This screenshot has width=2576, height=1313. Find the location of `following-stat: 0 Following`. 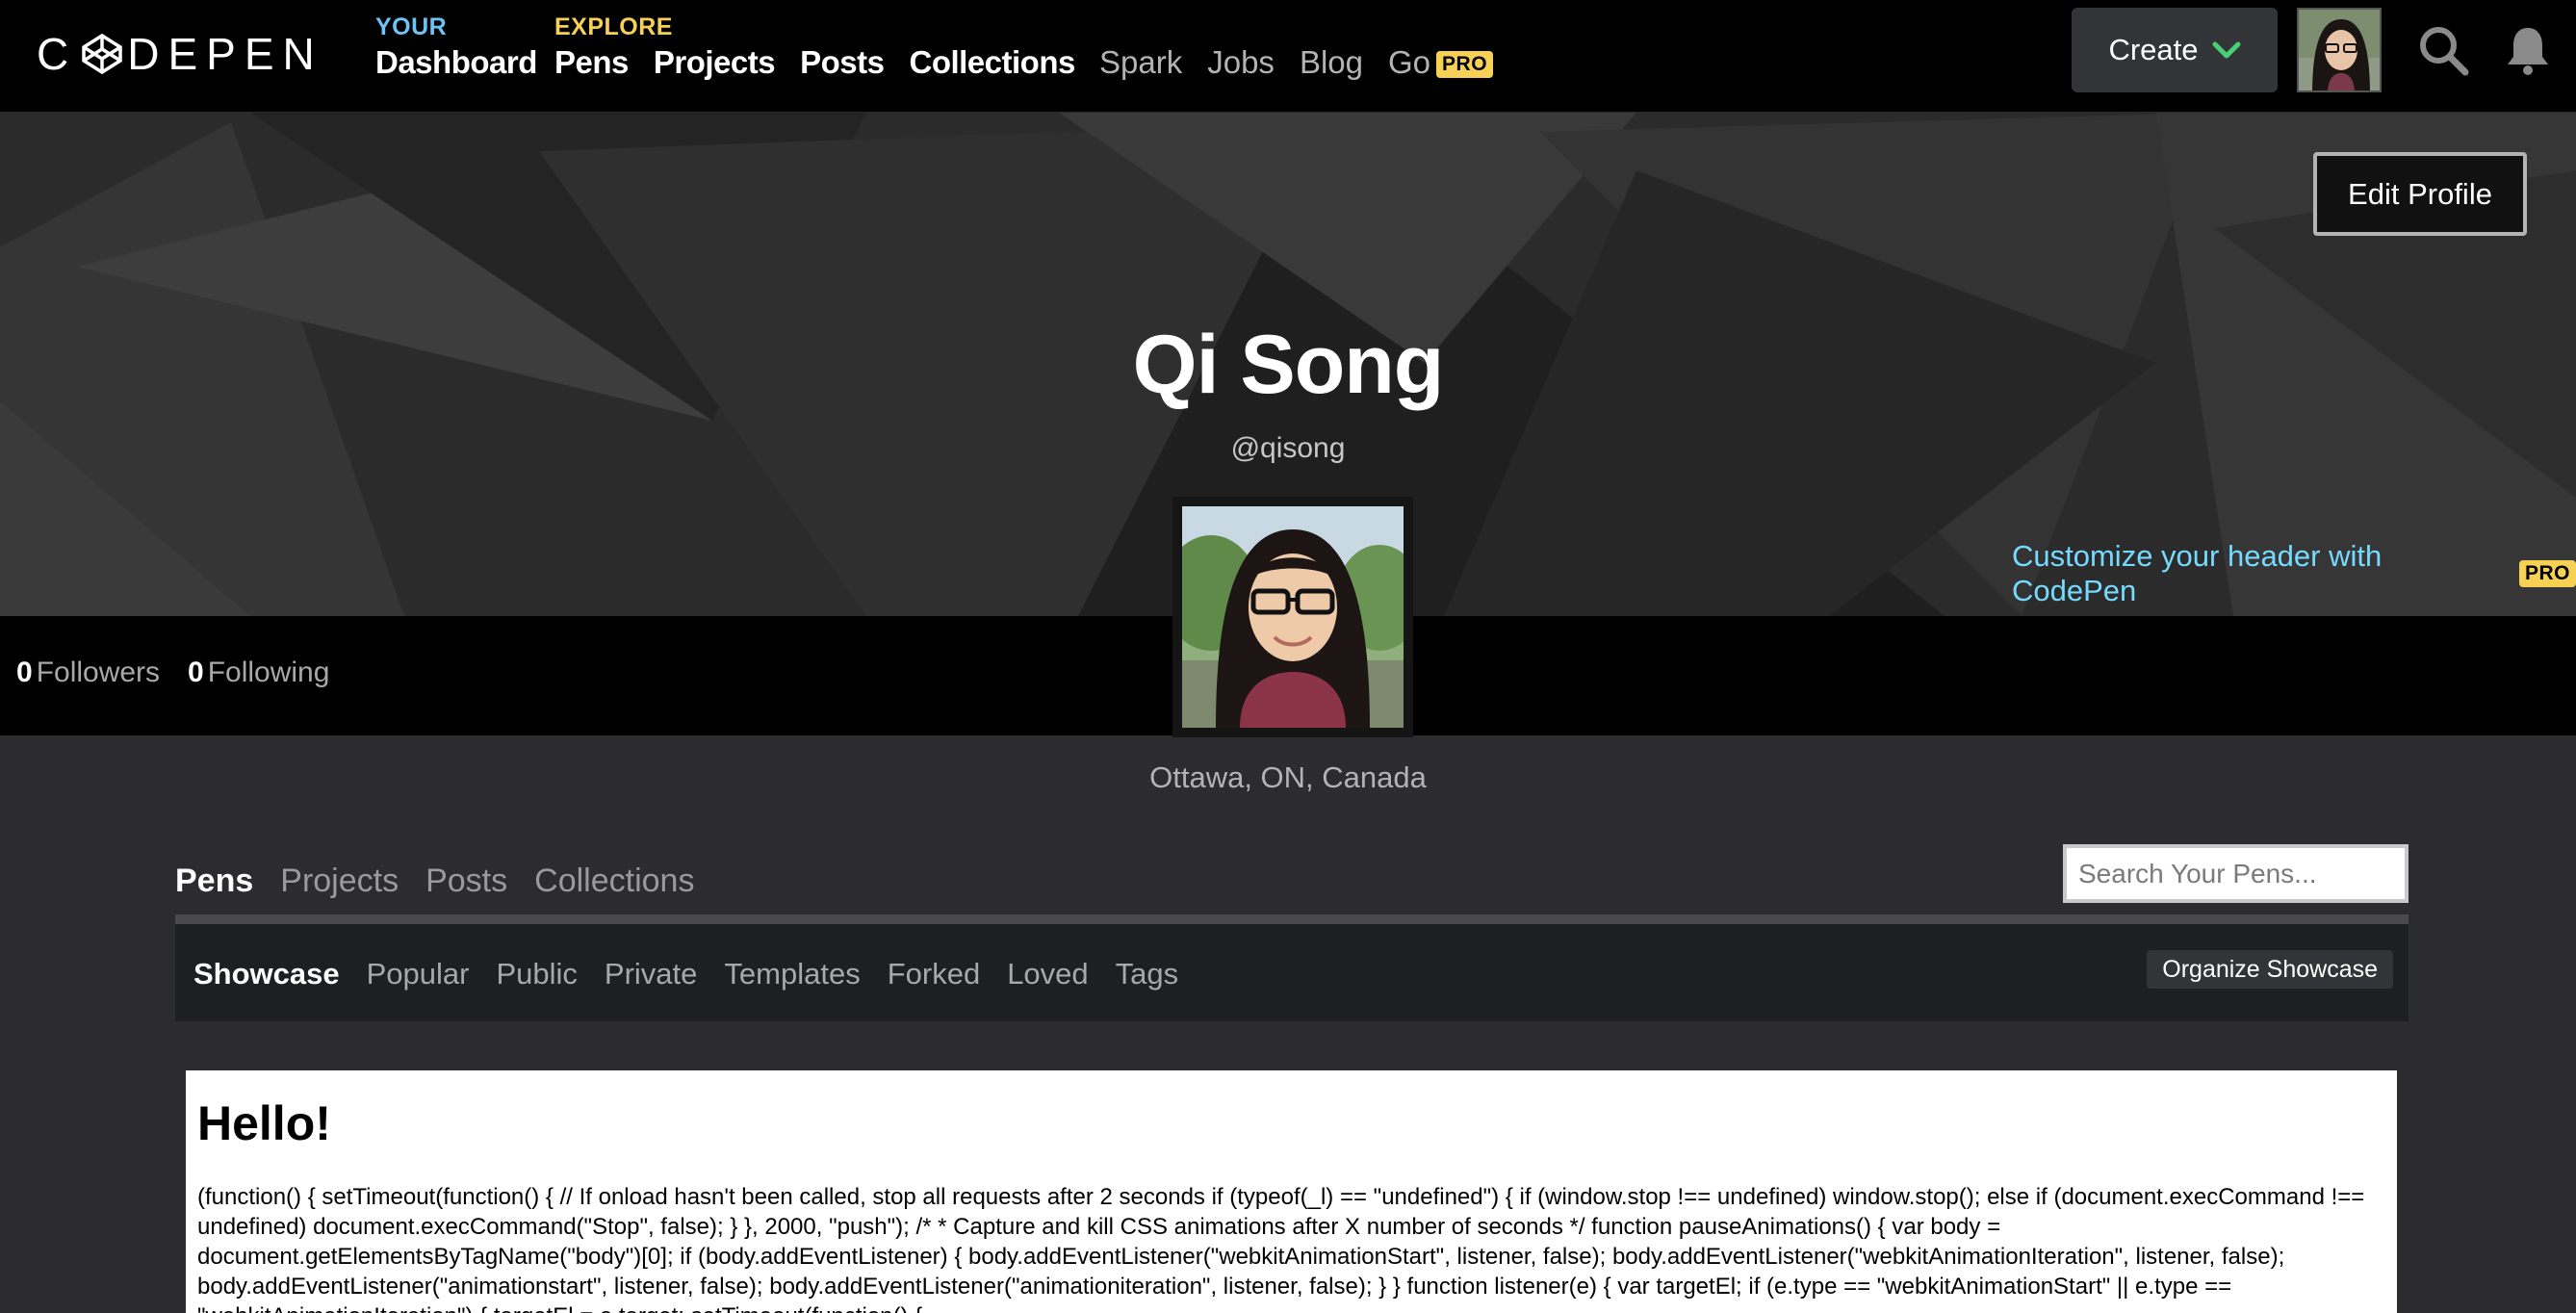

following-stat: 0 Following is located at coordinates (259, 673).